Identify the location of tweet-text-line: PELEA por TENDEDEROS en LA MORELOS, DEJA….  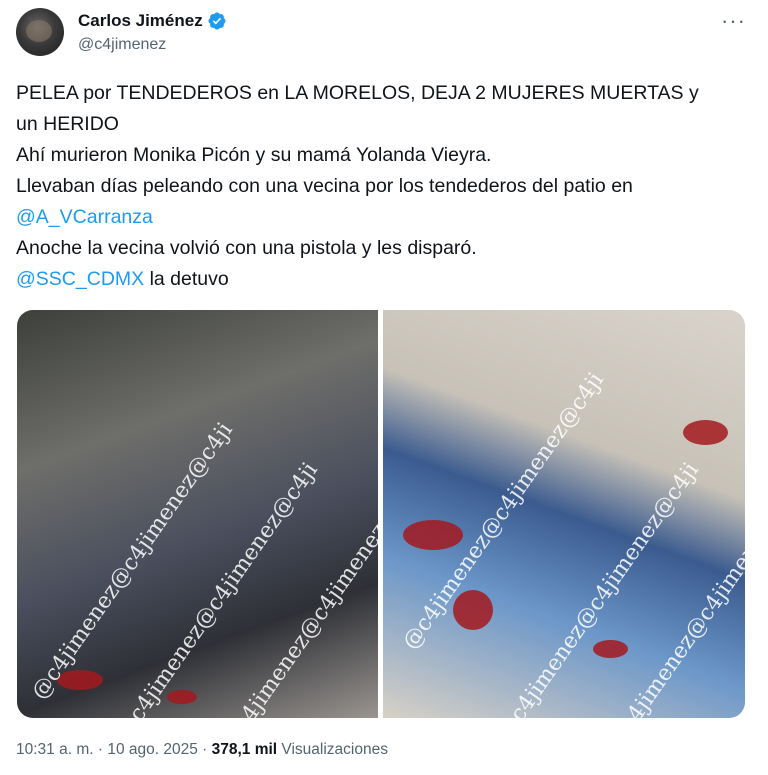
(357, 93).